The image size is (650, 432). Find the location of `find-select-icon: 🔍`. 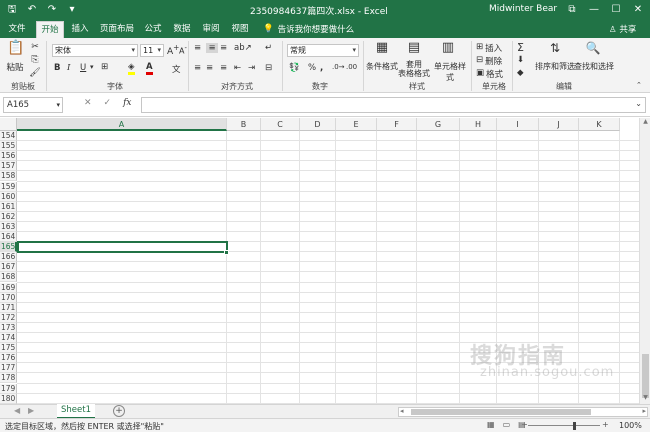

find-select-icon: 🔍 is located at coordinates (593, 50).